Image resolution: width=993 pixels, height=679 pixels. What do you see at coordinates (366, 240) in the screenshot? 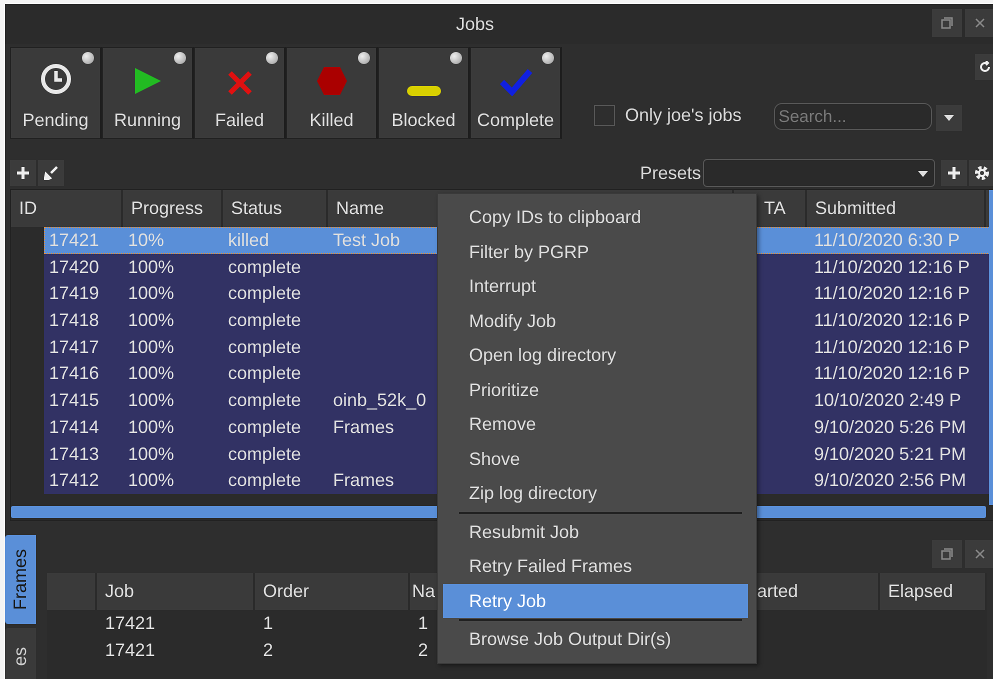
I see `table-cell: Test Job` at bounding box center [366, 240].